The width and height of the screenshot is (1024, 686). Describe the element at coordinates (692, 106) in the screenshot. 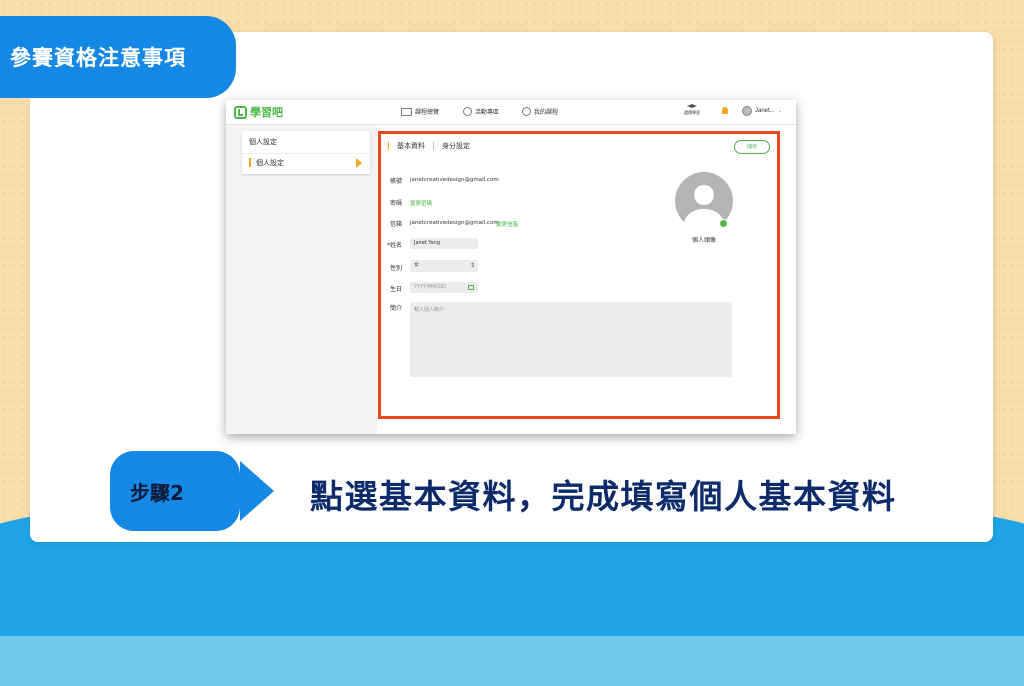

I see `graduation-cap-icon` at that location.